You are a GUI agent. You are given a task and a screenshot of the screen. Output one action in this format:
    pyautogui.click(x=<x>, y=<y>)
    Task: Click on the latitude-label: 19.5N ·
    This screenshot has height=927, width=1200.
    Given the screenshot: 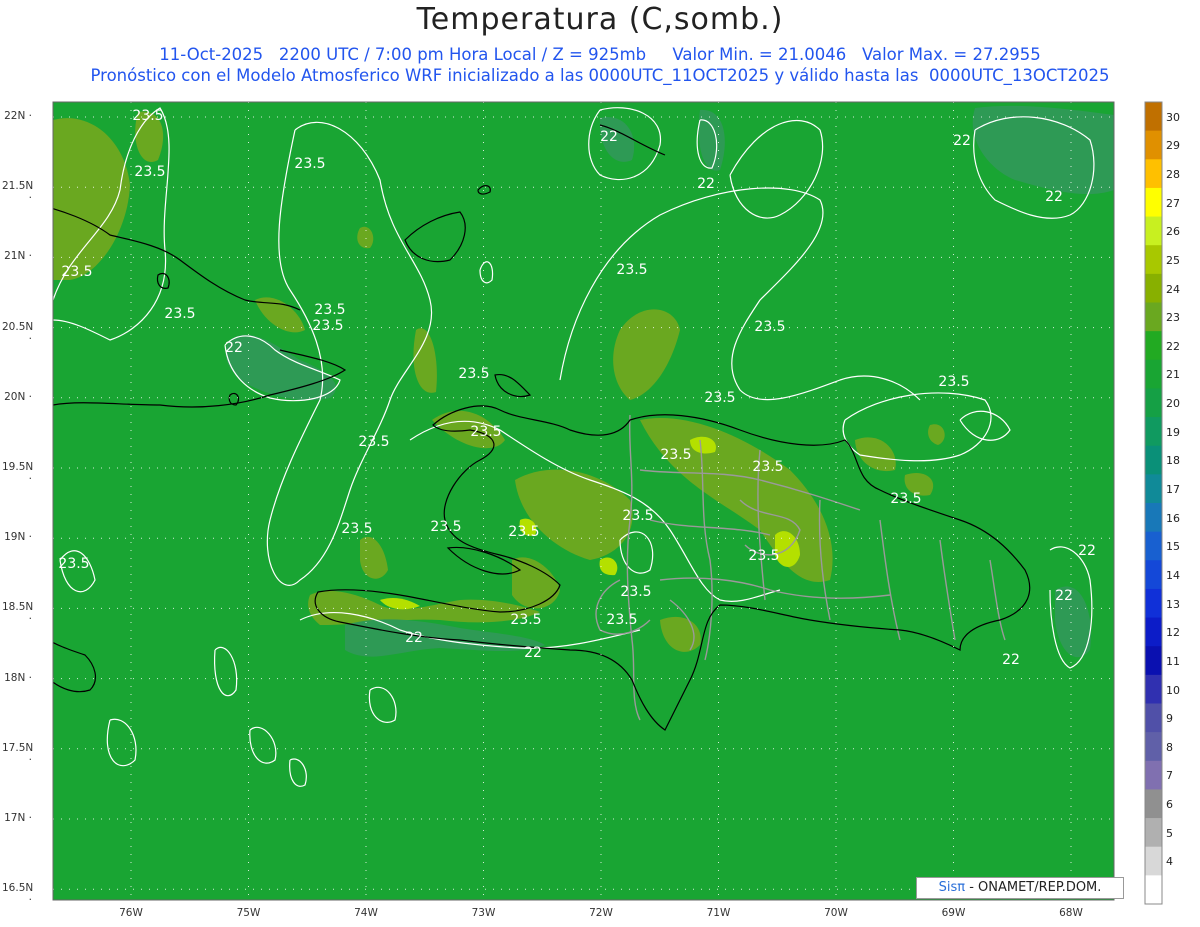 What is the action you would take?
    pyautogui.click(x=18, y=473)
    